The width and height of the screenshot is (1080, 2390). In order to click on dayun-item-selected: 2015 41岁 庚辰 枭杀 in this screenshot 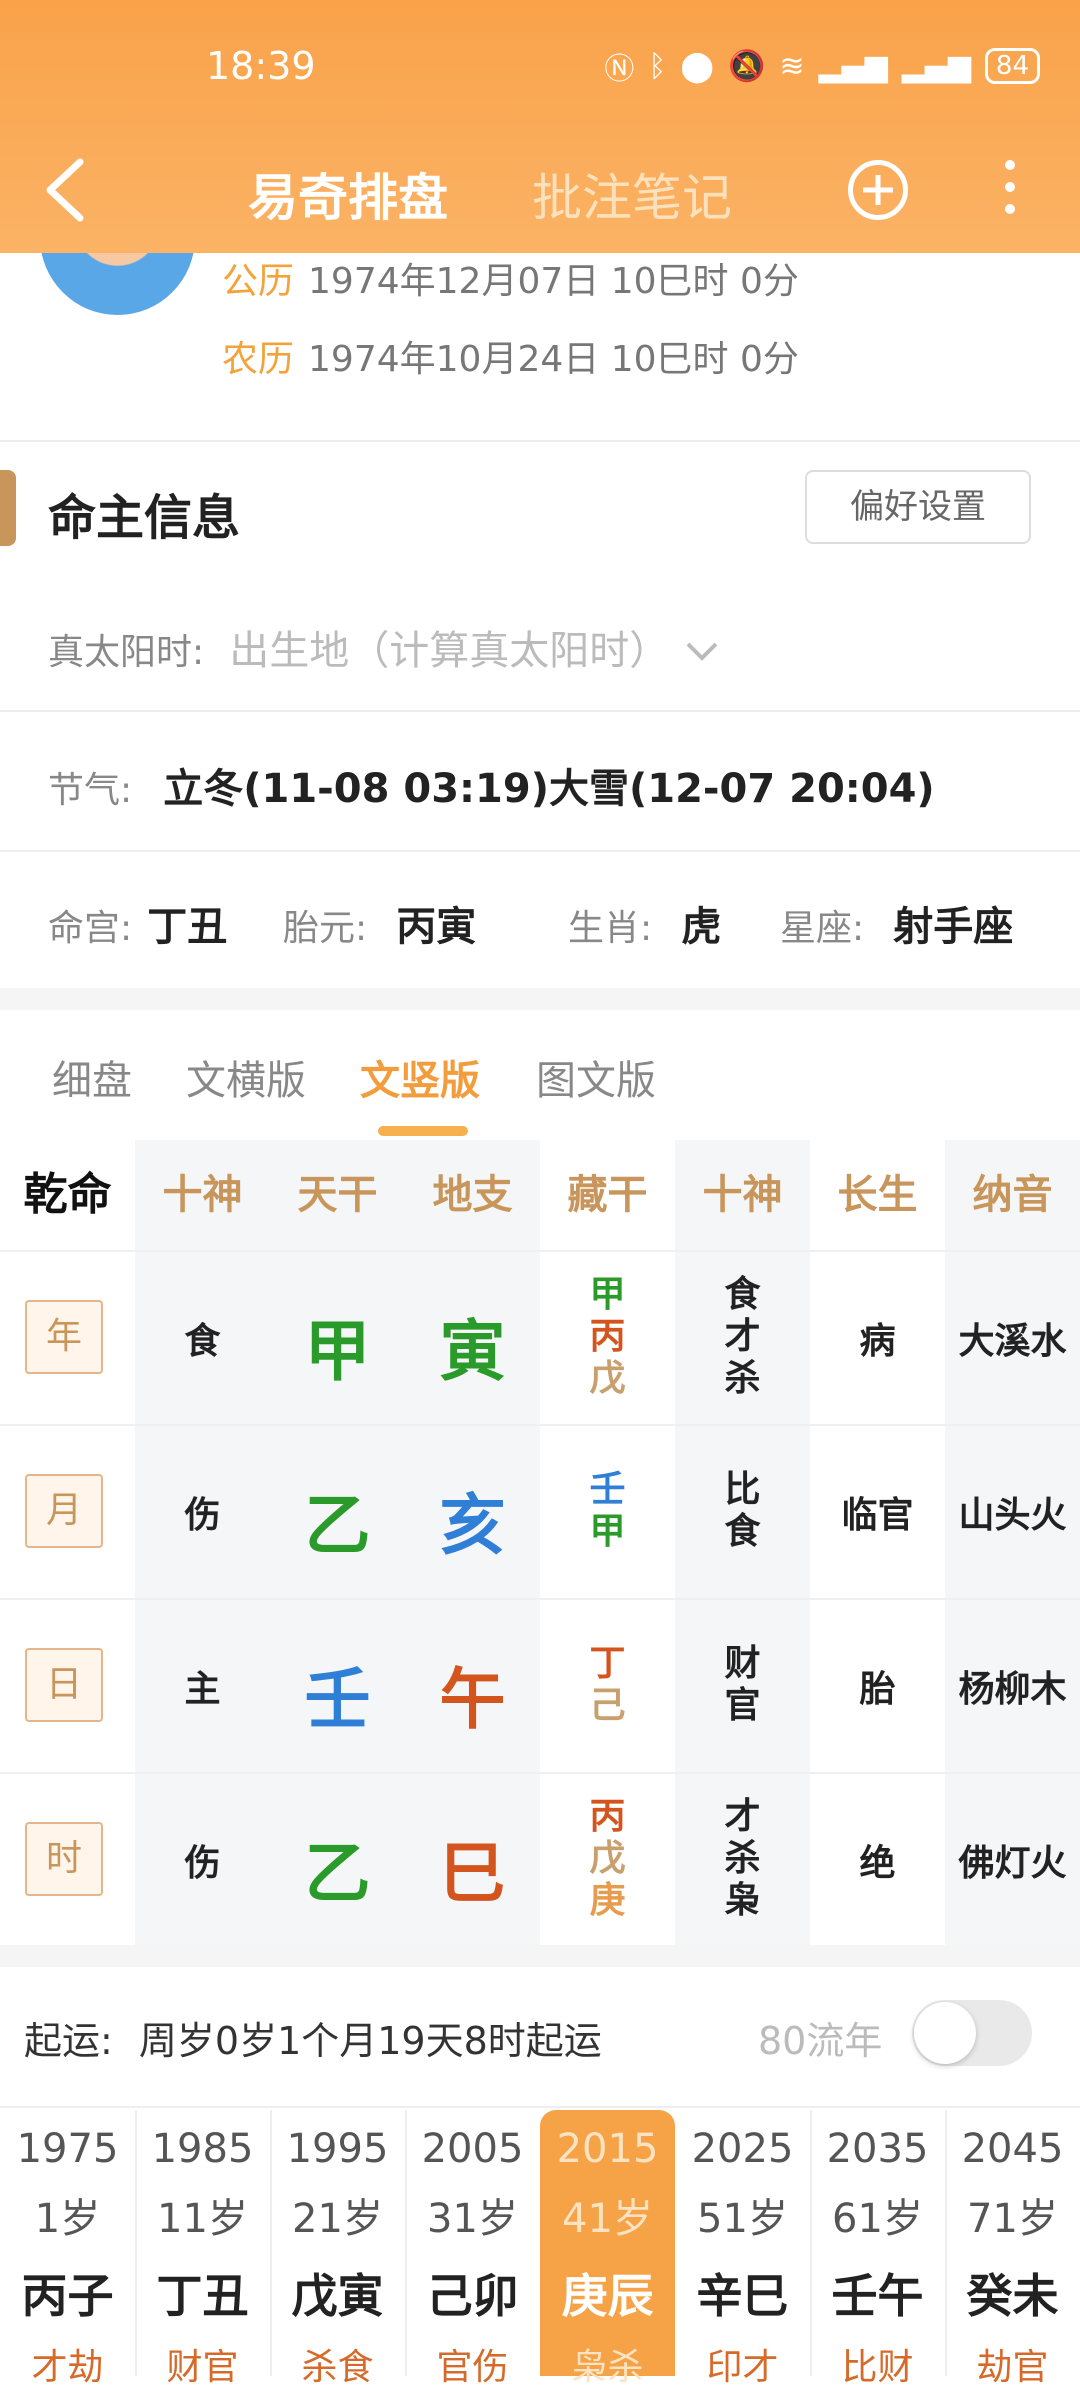, I will do `click(607, 2249)`.